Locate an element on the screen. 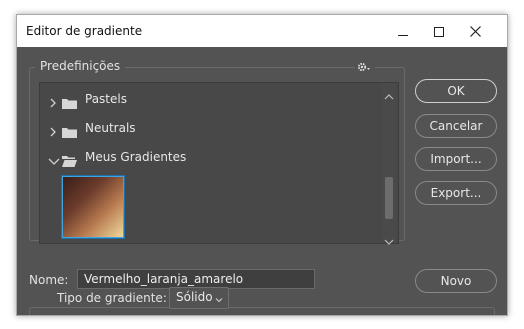 The image size is (524, 329). new-button: Novo is located at coordinates (456, 281).